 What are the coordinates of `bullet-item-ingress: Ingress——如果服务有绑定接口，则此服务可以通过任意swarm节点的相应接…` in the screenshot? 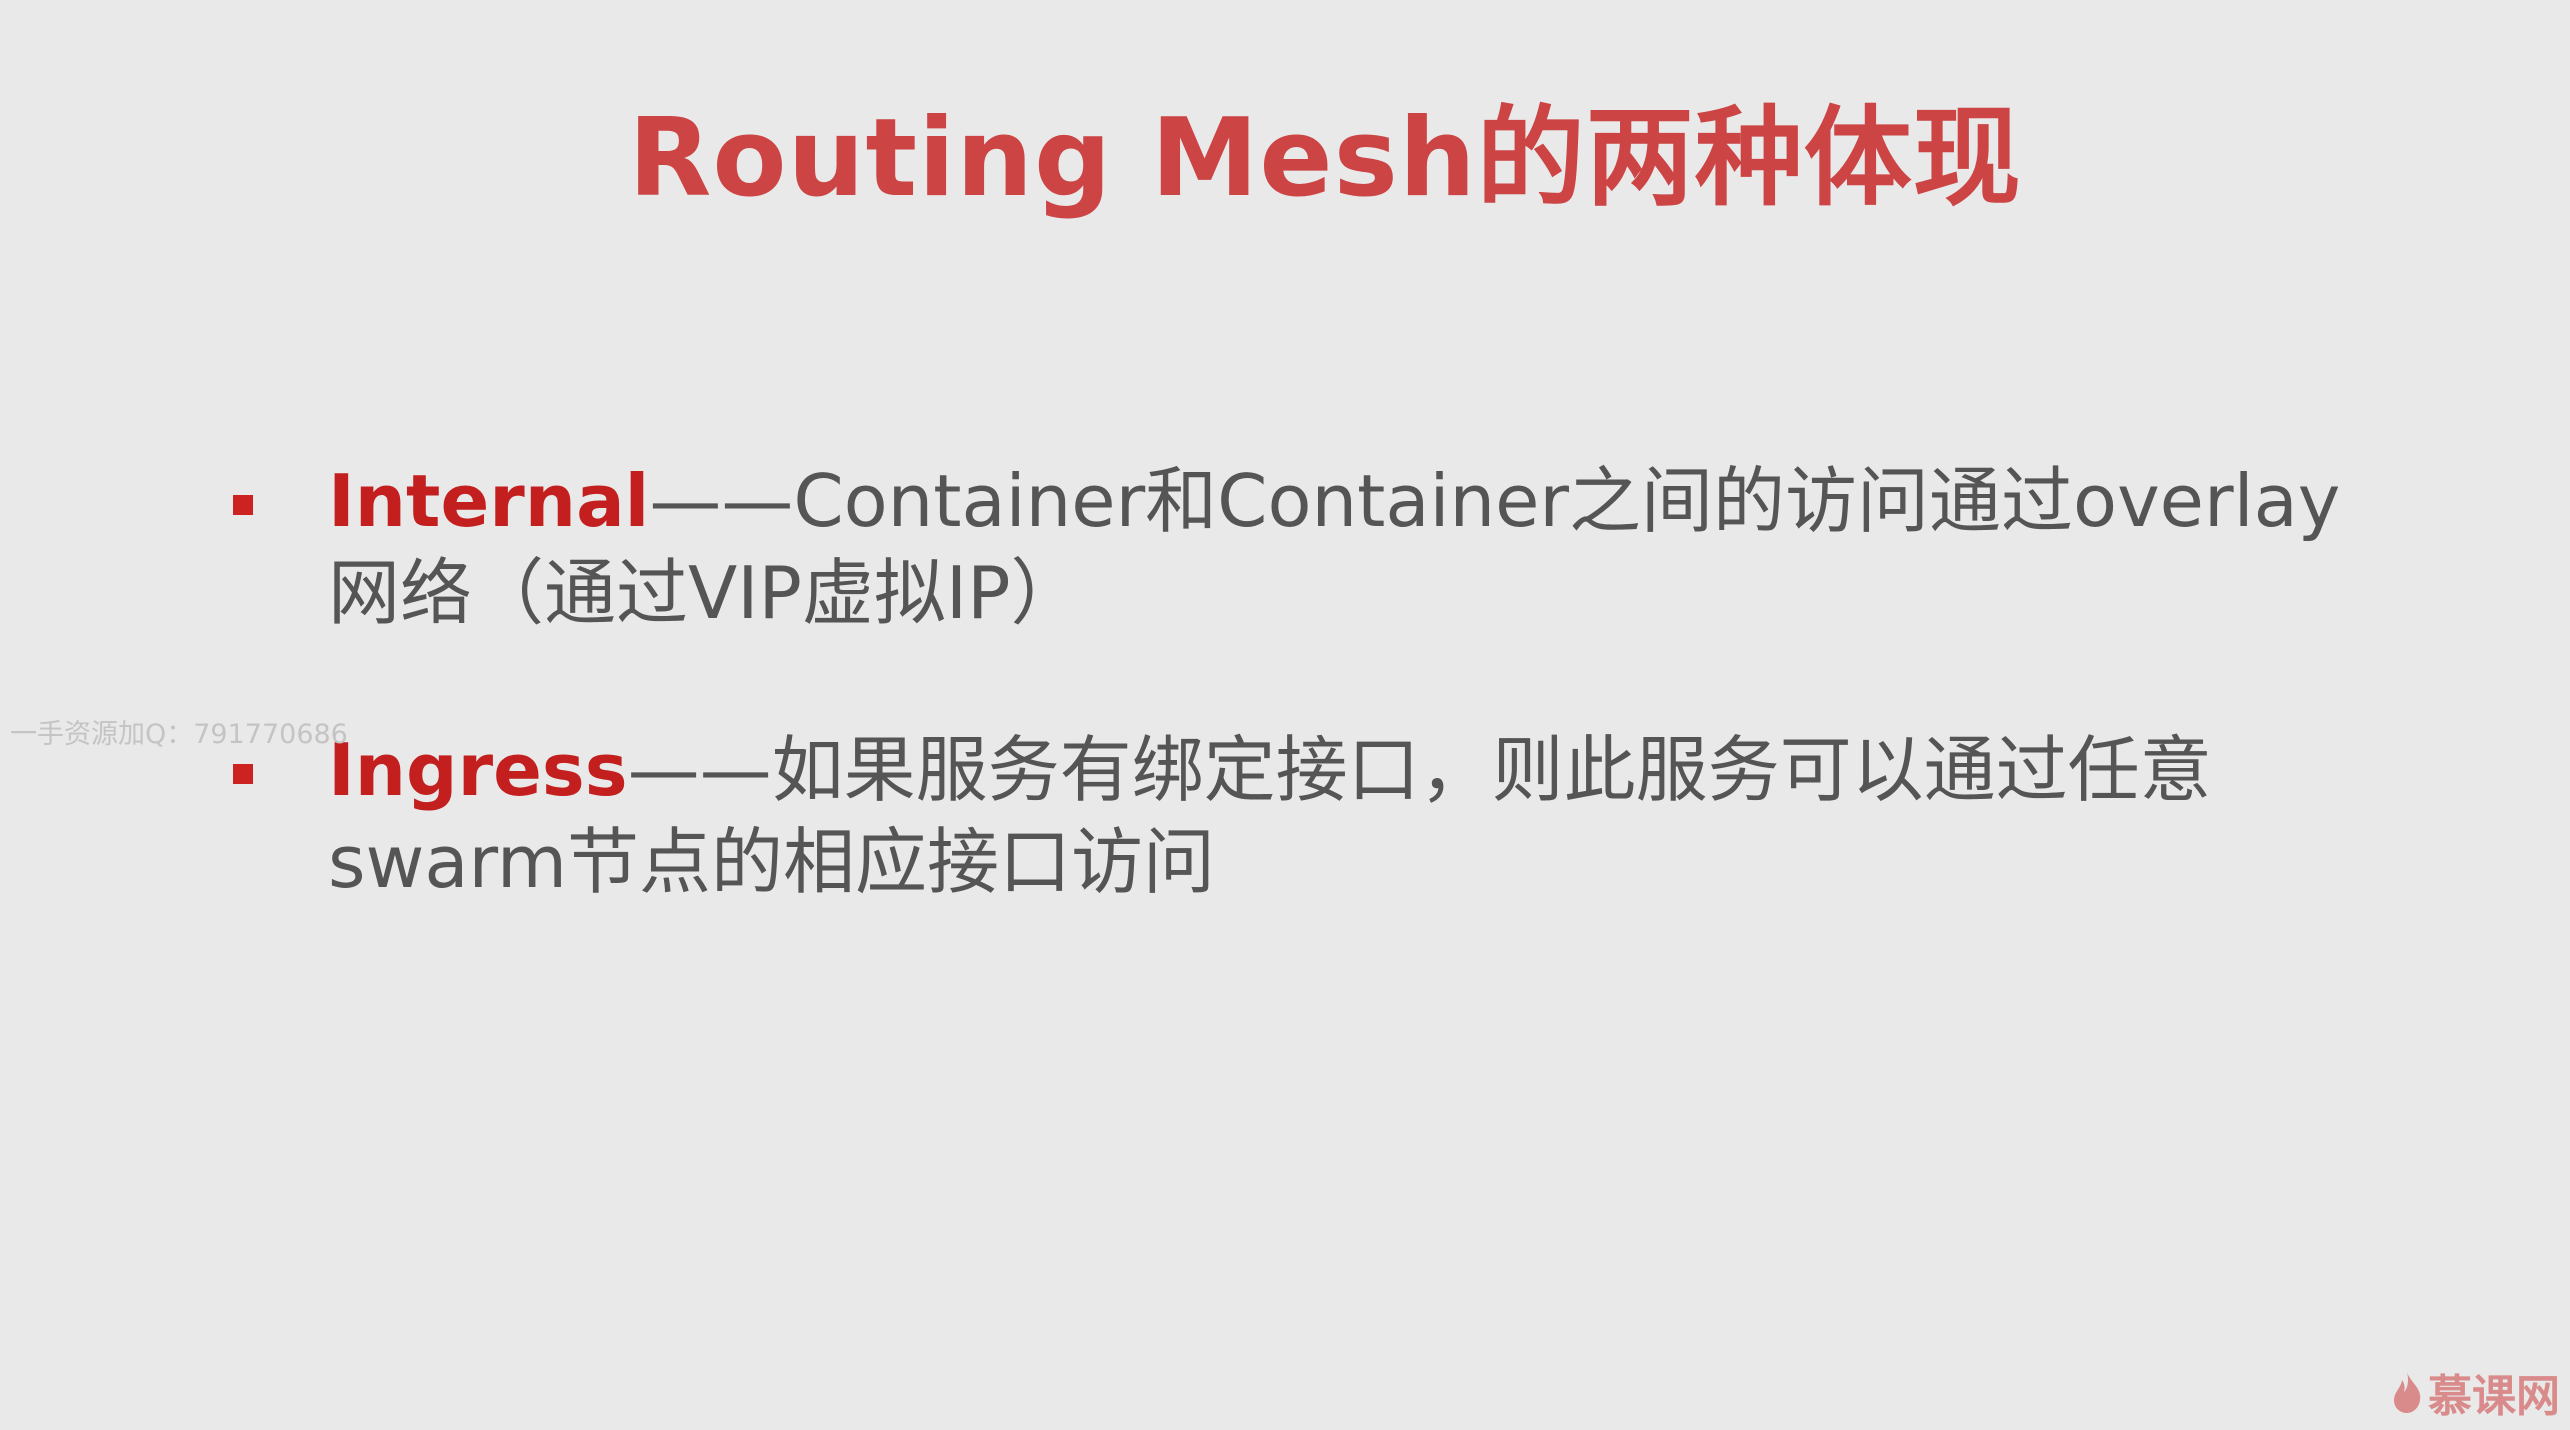 It's located at (1305, 816).